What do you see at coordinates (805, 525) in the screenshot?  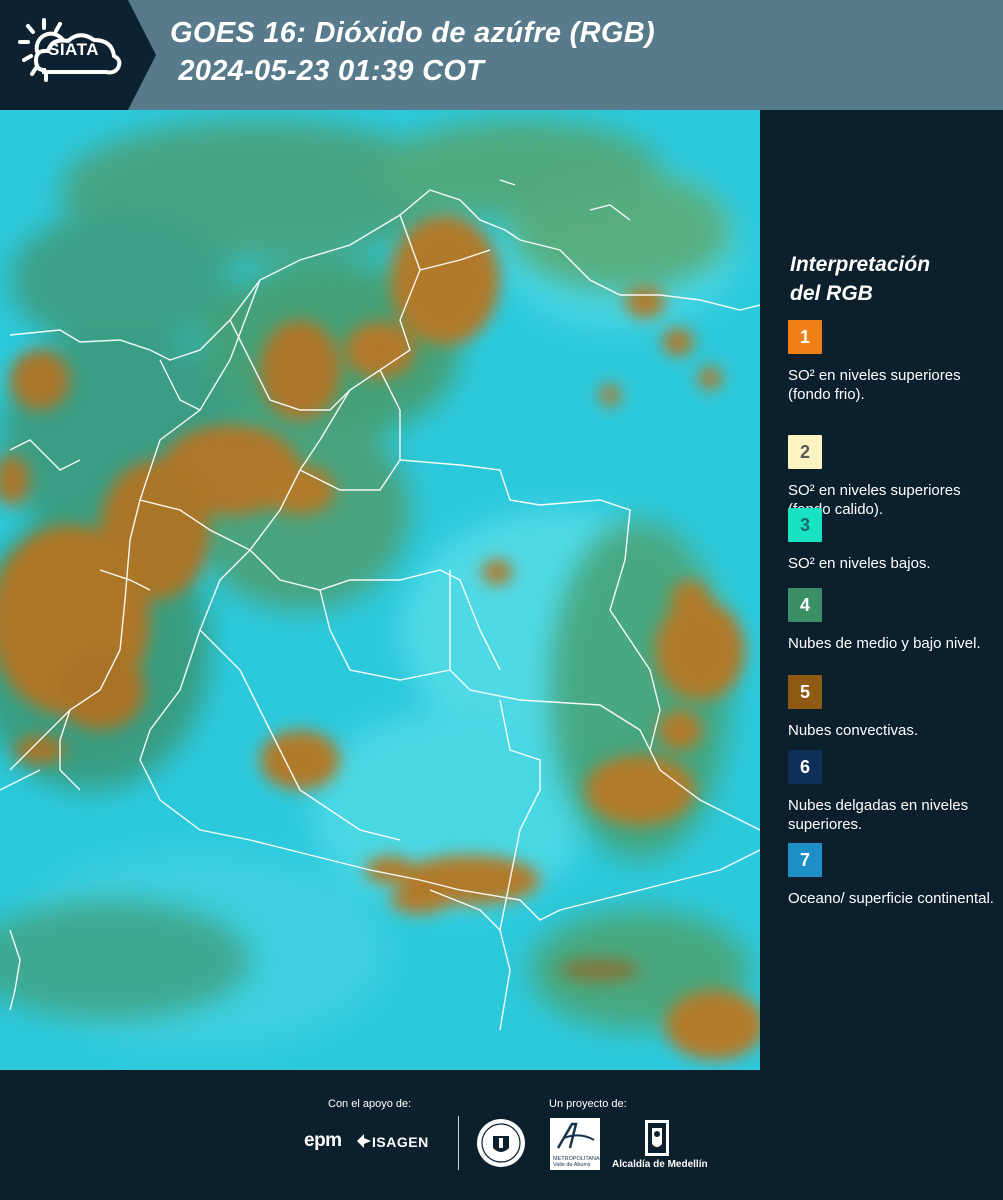 I see `legend-swatch-3: 3` at bounding box center [805, 525].